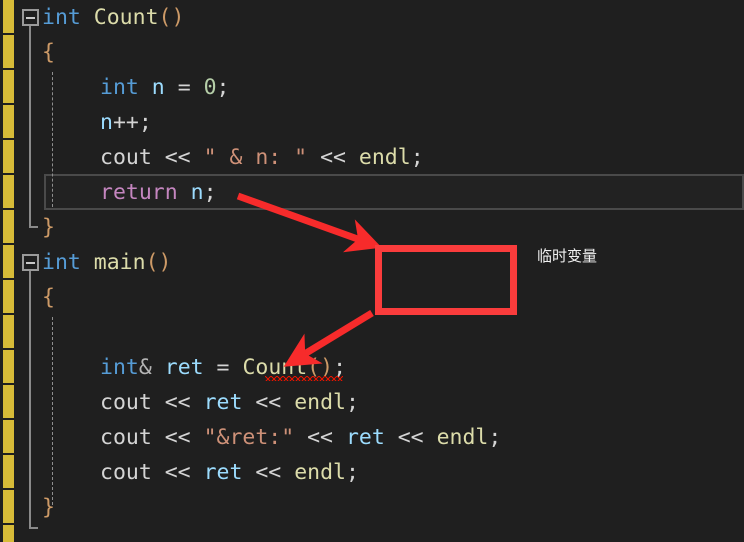 This screenshot has width=744, height=542. What do you see at coordinates (372, 367) in the screenshot?
I see `code-line: int& ret = Count();` at bounding box center [372, 367].